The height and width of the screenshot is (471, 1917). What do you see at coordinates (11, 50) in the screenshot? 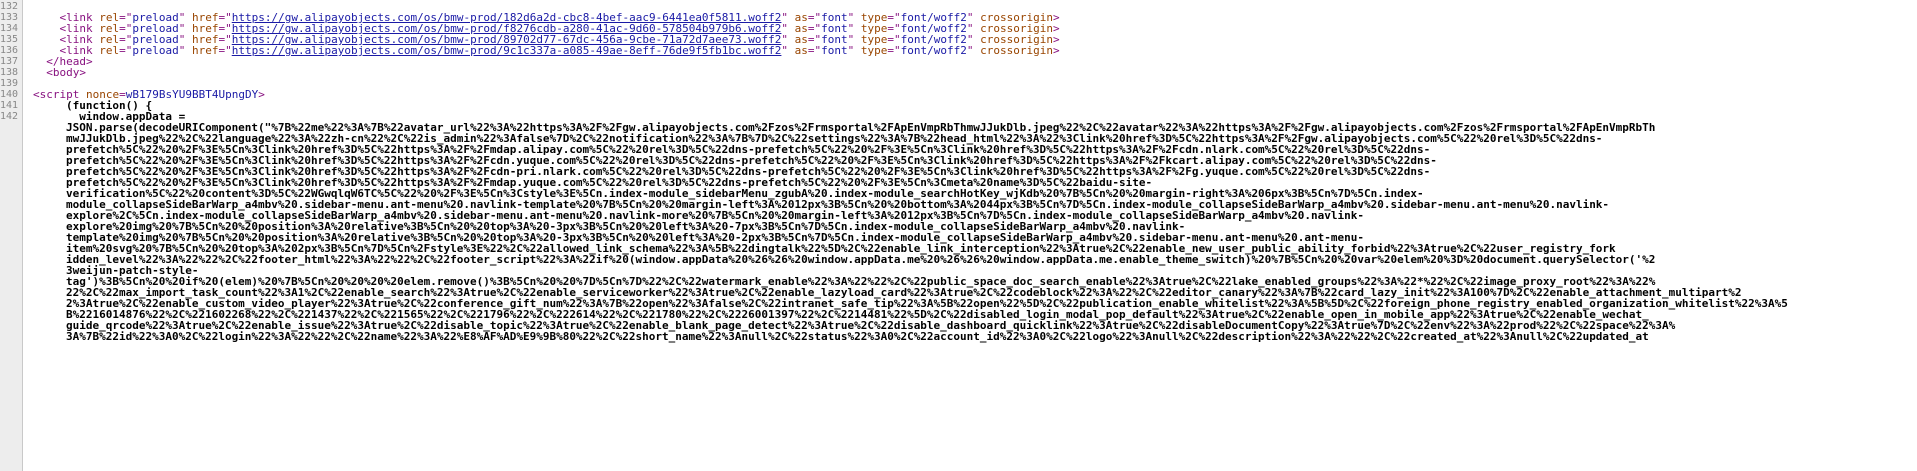
I see `line-number: 136` at bounding box center [11, 50].